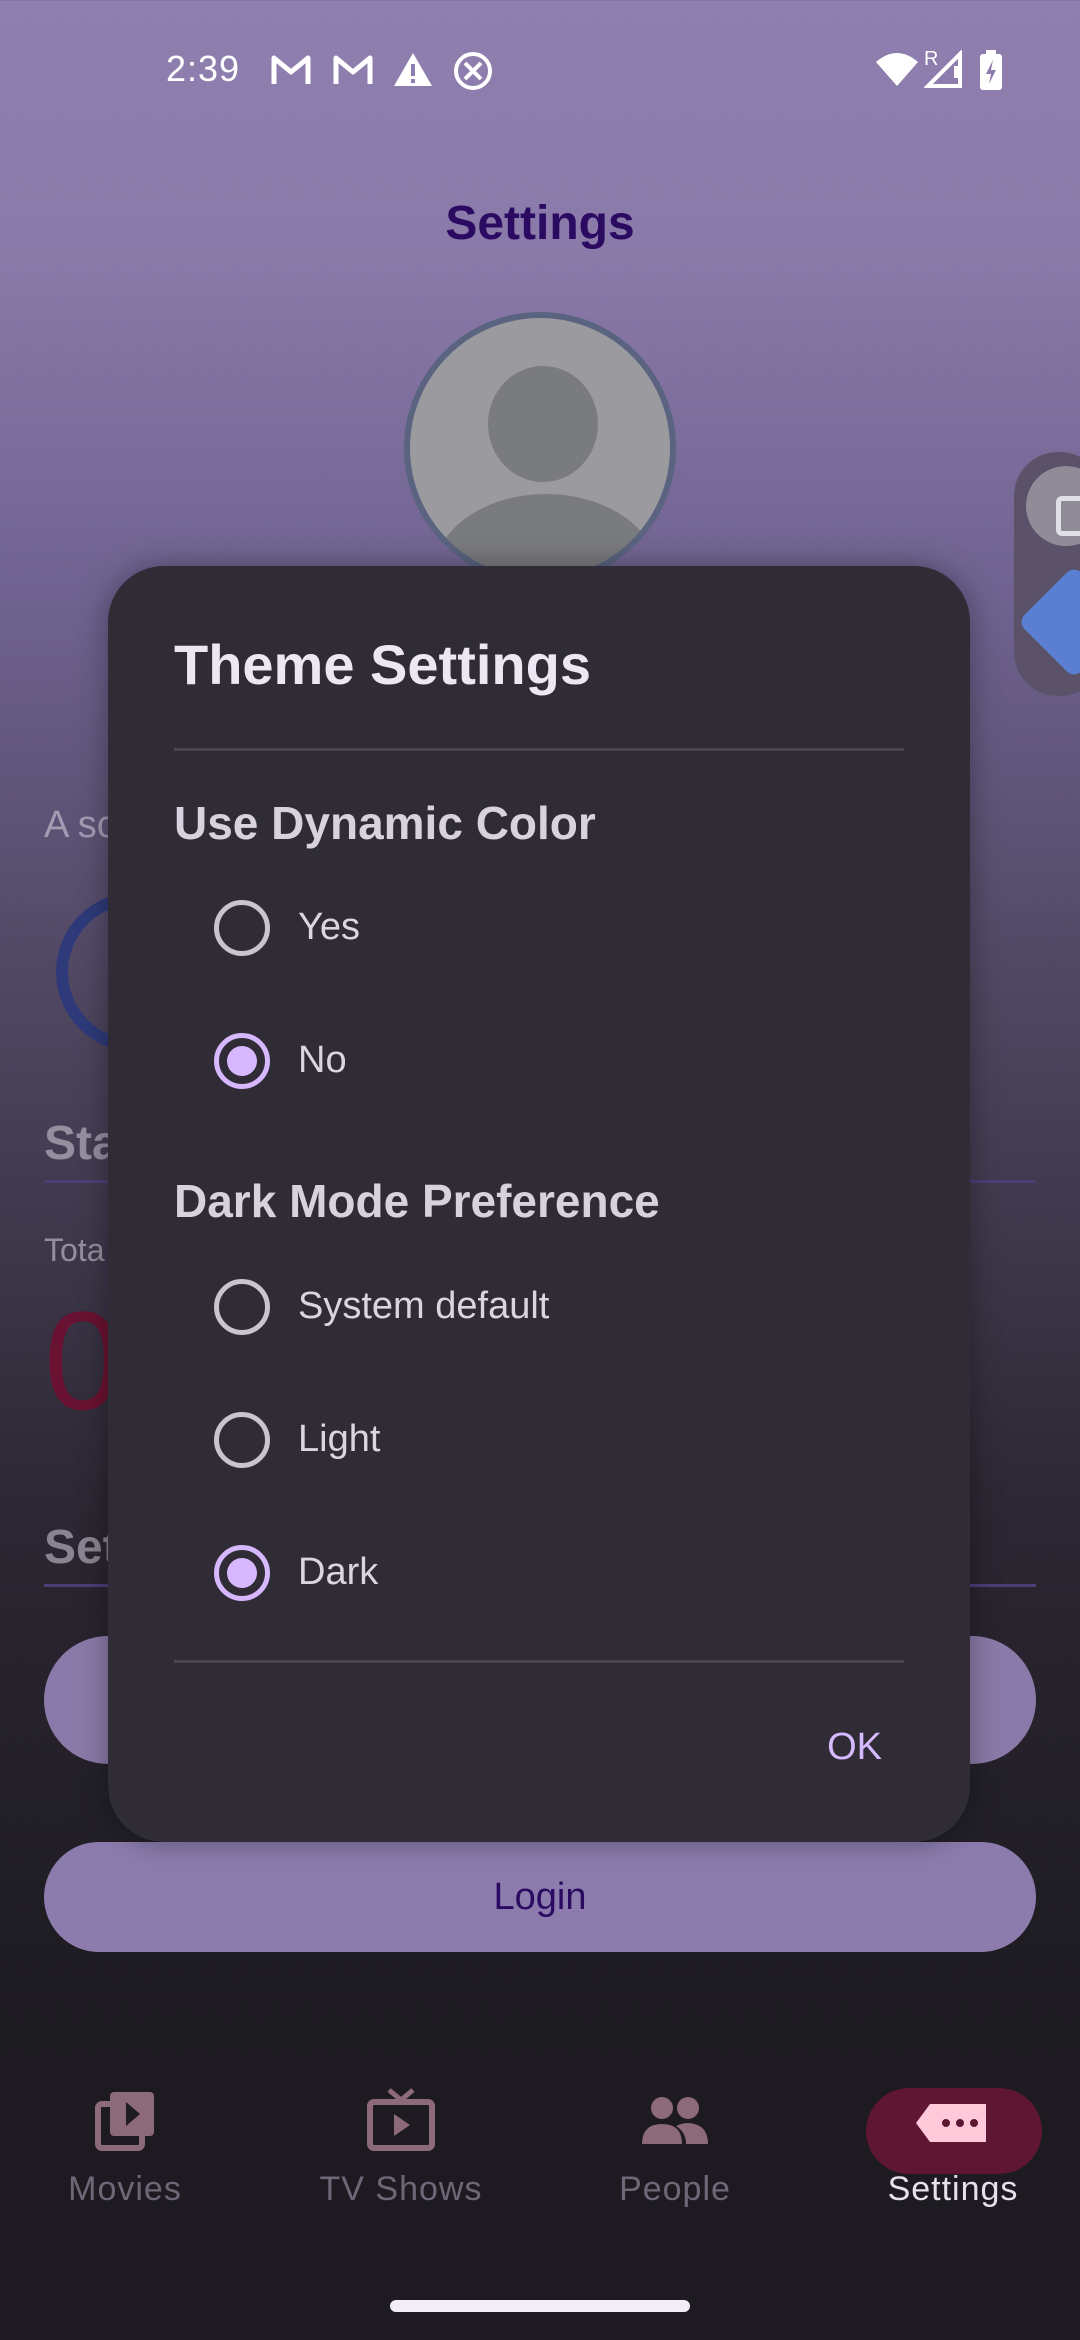 This screenshot has height=2340, width=1080. What do you see at coordinates (203, 68) in the screenshot?
I see `status-time: 2:39` at bounding box center [203, 68].